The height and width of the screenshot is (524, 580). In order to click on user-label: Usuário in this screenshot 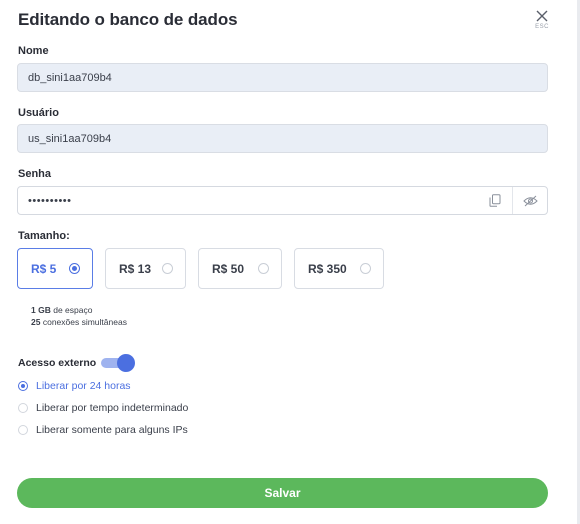, I will do `click(38, 113)`.